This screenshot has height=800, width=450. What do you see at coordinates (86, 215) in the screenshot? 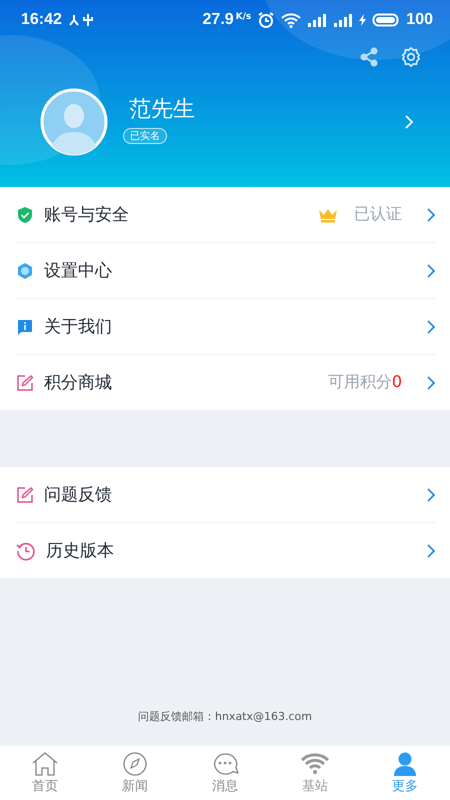
I see `menu-label: 账号与安全` at bounding box center [86, 215].